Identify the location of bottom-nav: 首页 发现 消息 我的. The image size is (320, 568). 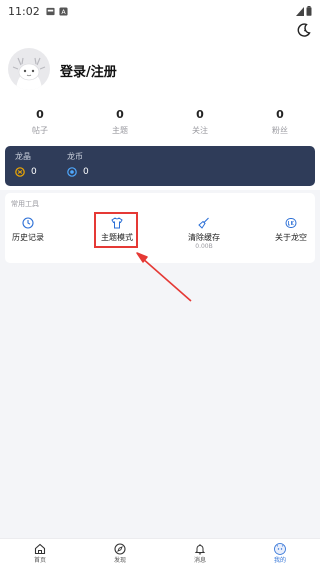
(160, 553).